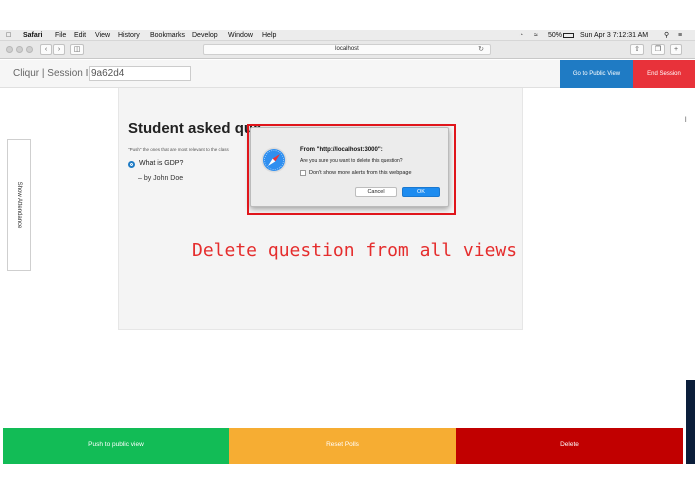 The width and height of the screenshot is (695, 494). I want to click on desktop-background-strip, so click(690, 422).